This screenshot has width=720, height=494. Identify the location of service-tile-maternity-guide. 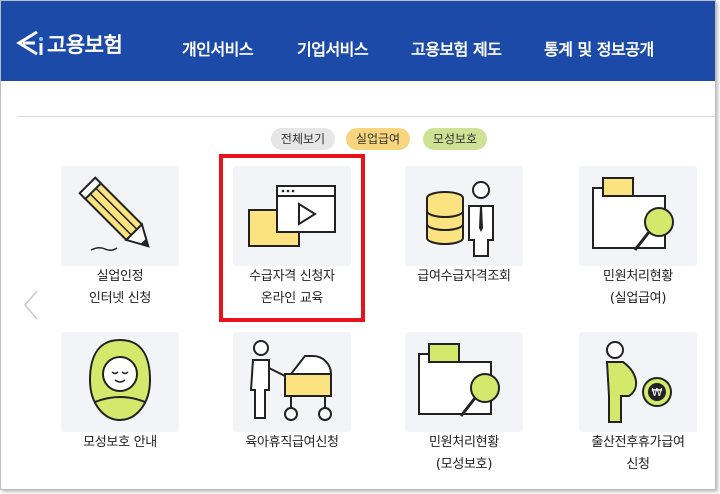
(120, 382).